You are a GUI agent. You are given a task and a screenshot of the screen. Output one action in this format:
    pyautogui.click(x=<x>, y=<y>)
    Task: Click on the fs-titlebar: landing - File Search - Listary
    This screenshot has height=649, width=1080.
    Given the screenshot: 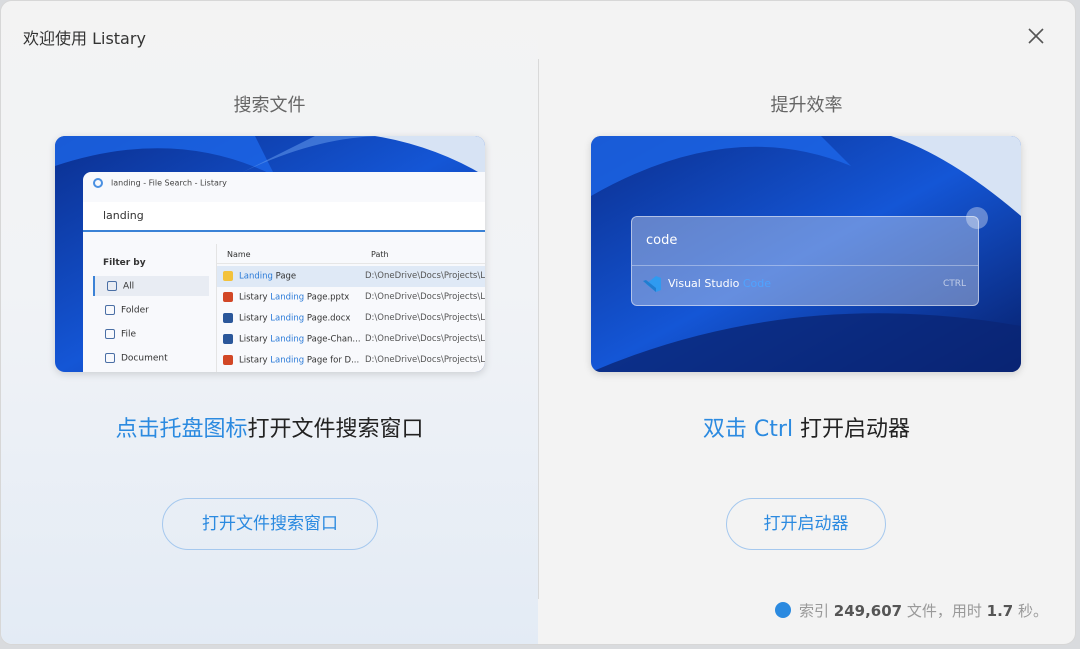 What is the action you would take?
    pyautogui.click(x=160, y=183)
    